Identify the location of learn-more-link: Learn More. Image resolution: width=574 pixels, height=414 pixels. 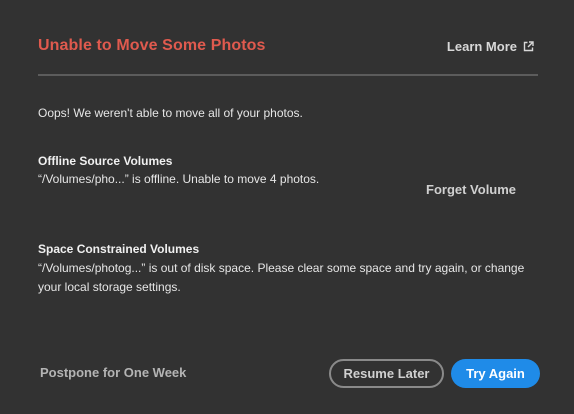
(490, 46).